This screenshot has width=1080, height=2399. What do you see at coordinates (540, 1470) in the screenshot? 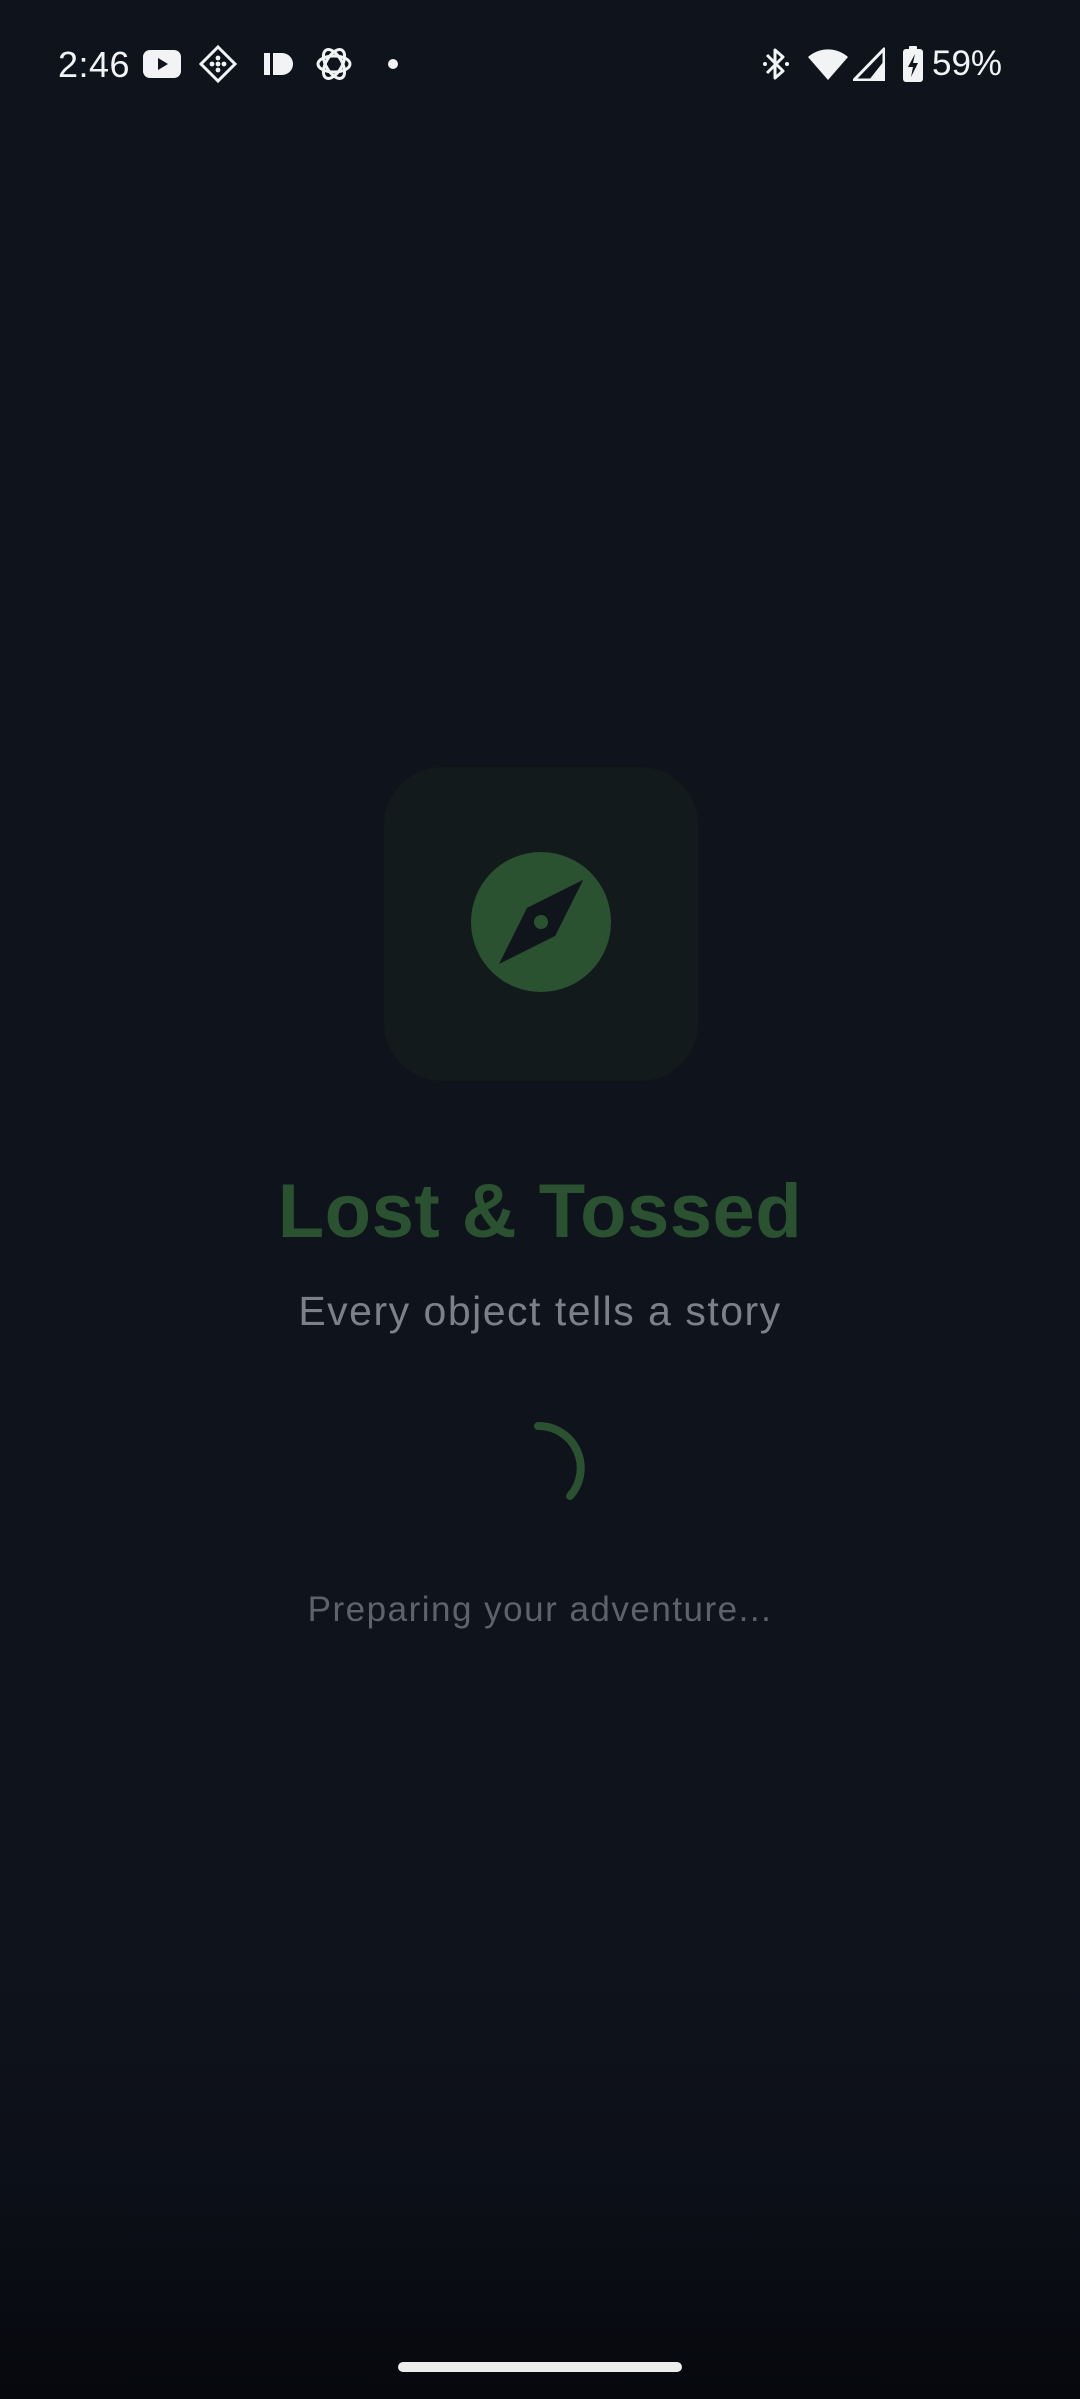
I see `loading-spinner` at bounding box center [540, 1470].